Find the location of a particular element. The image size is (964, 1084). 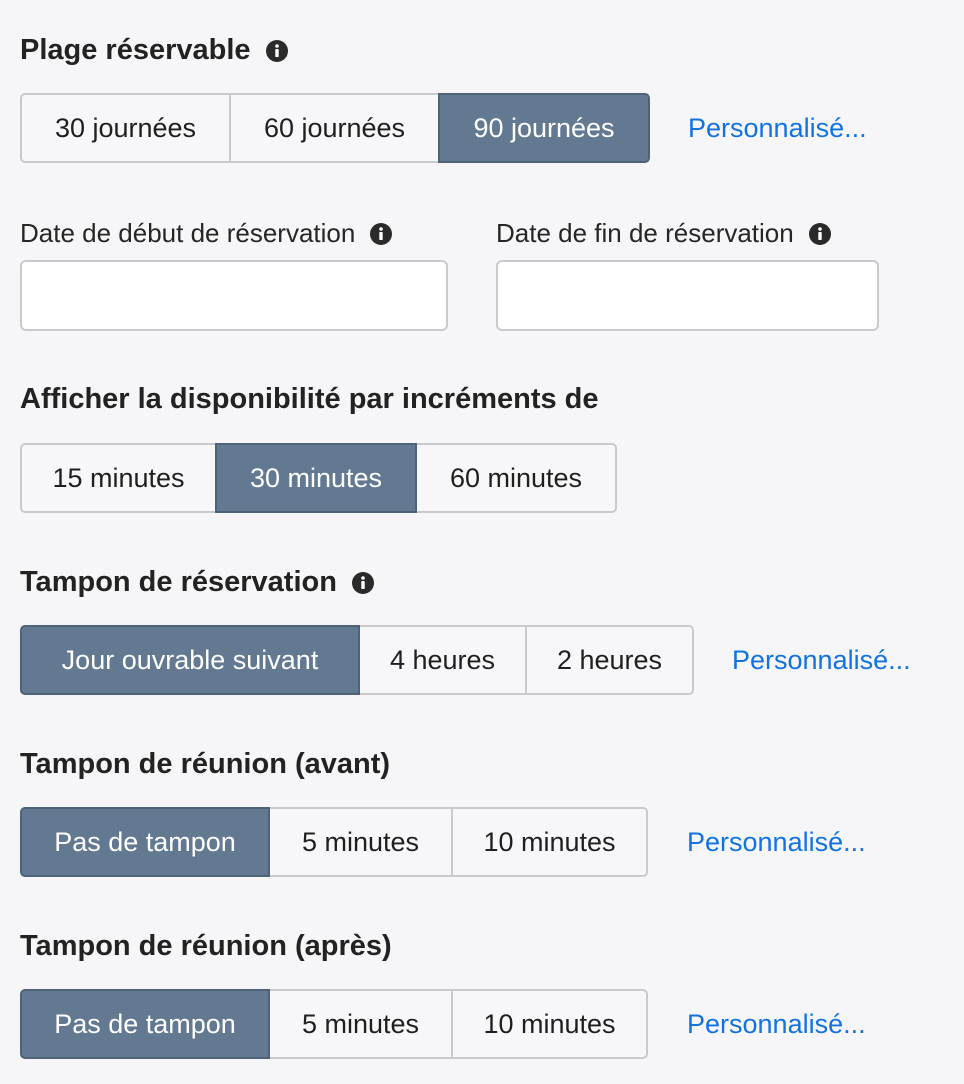

booking-end-label: Date de fin de réservation is located at coordinates (664, 233).